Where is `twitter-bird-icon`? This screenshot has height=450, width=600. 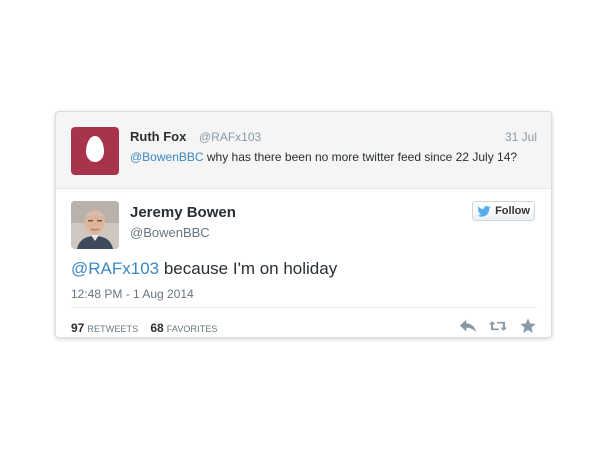 twitter-bird-icon is located at coordinates (484, 211).